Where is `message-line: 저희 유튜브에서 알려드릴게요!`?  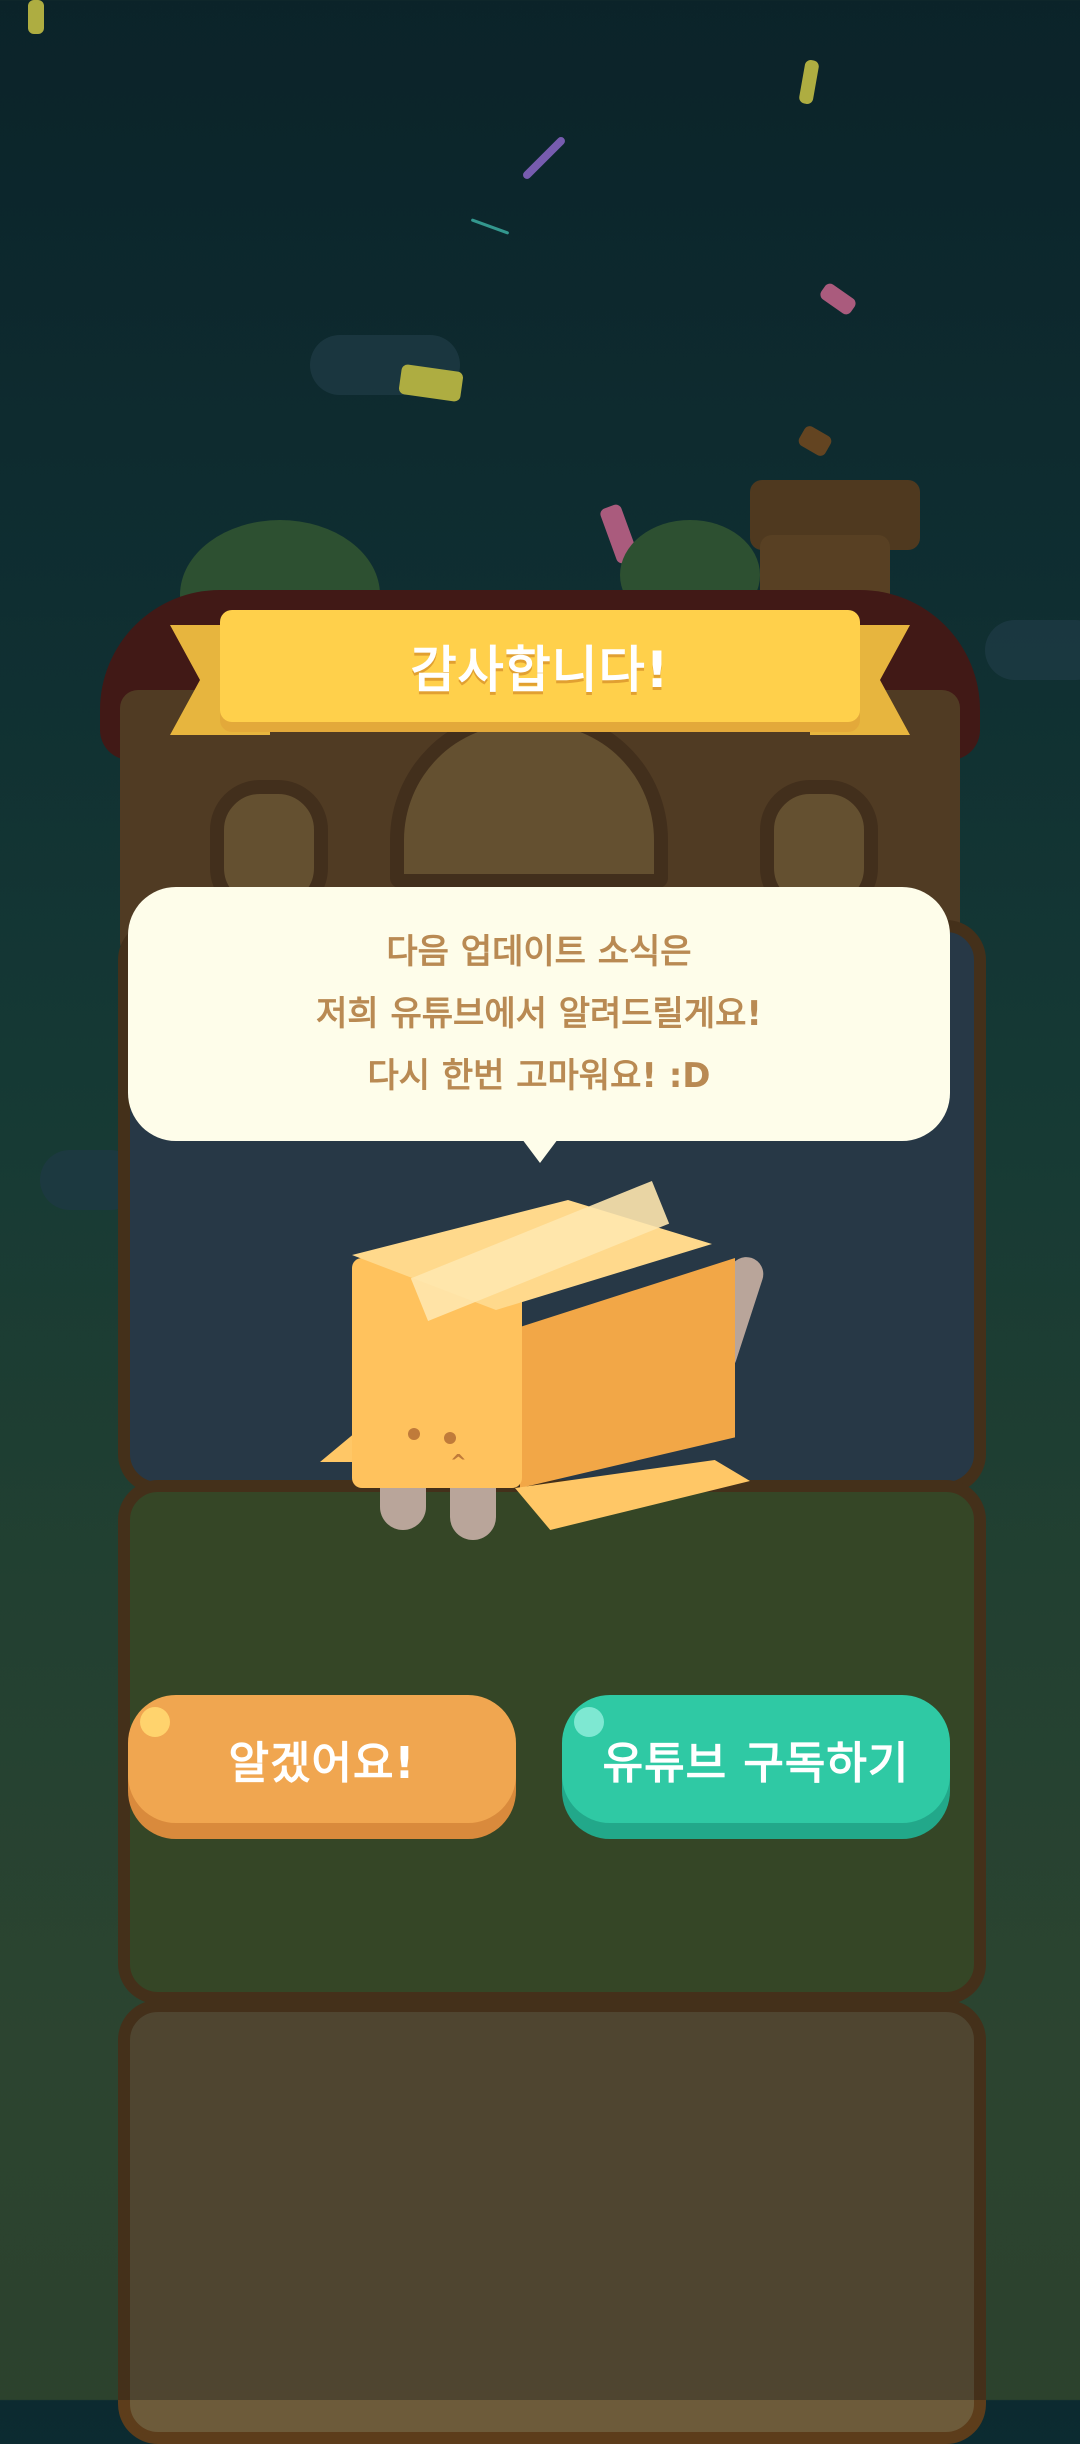
message-line: 저희 유튜브에서 알려드릴게요! is located at coordinates (539, 1014).